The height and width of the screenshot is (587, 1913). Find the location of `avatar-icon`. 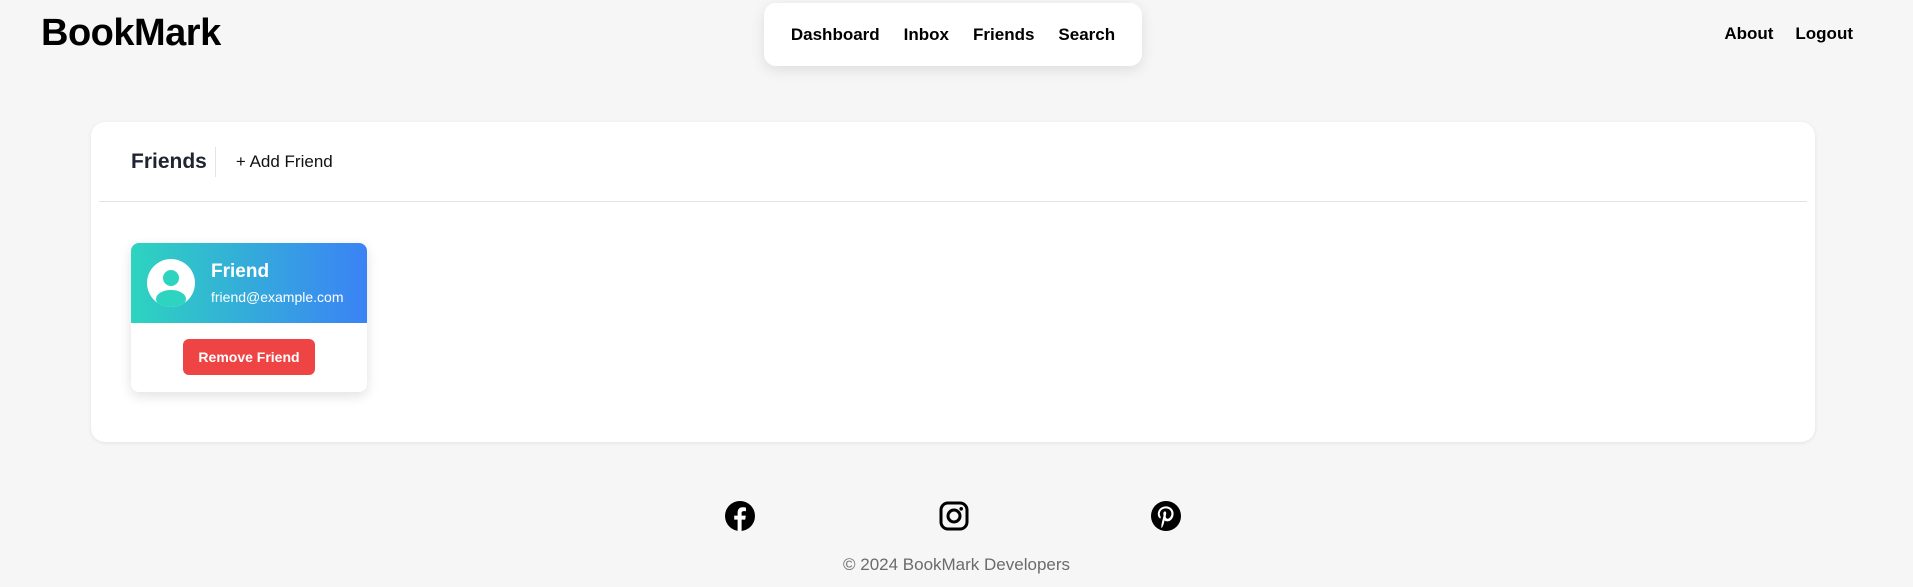

avatar-icon is located at coordinates (171, 283).